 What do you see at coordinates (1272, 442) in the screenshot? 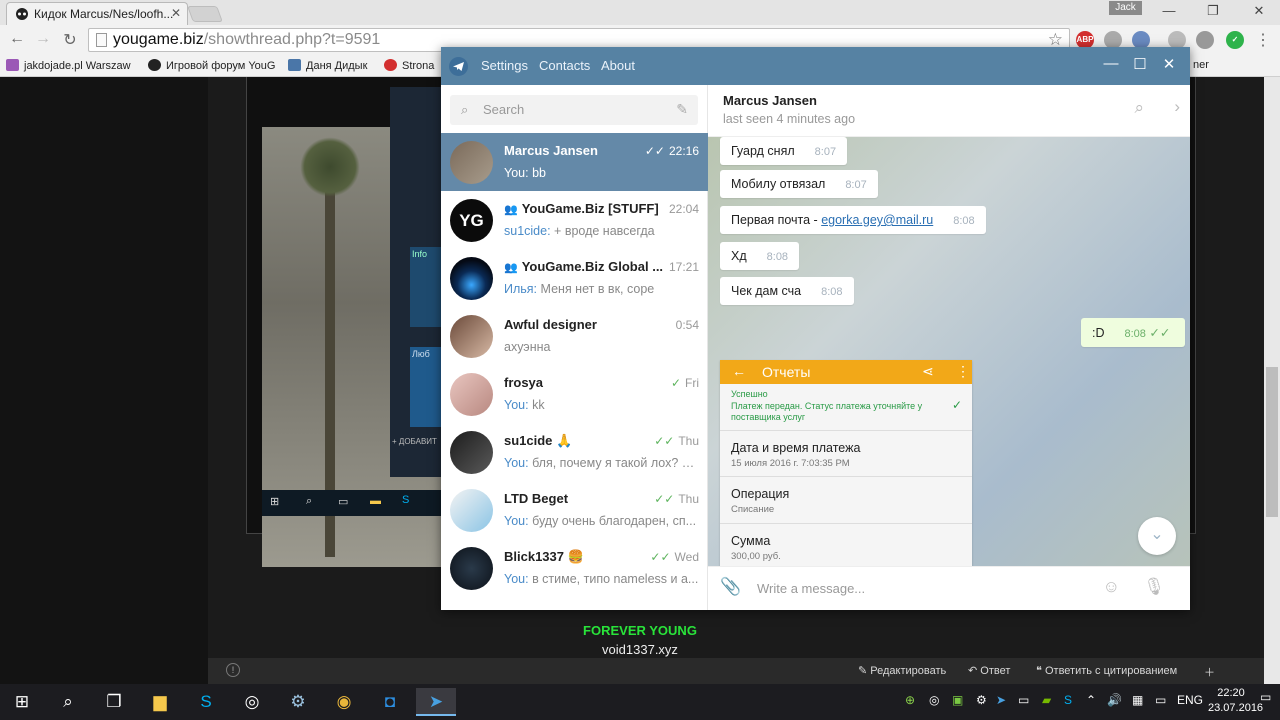
I see `scrollbar-thumb` at bounding box center [1272, 442].